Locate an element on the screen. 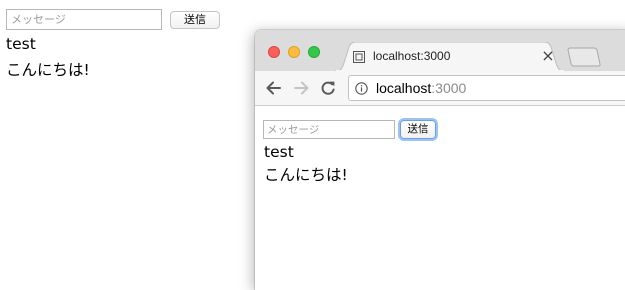  url-text: localhost:3000 is located at coordinates (421, 88).